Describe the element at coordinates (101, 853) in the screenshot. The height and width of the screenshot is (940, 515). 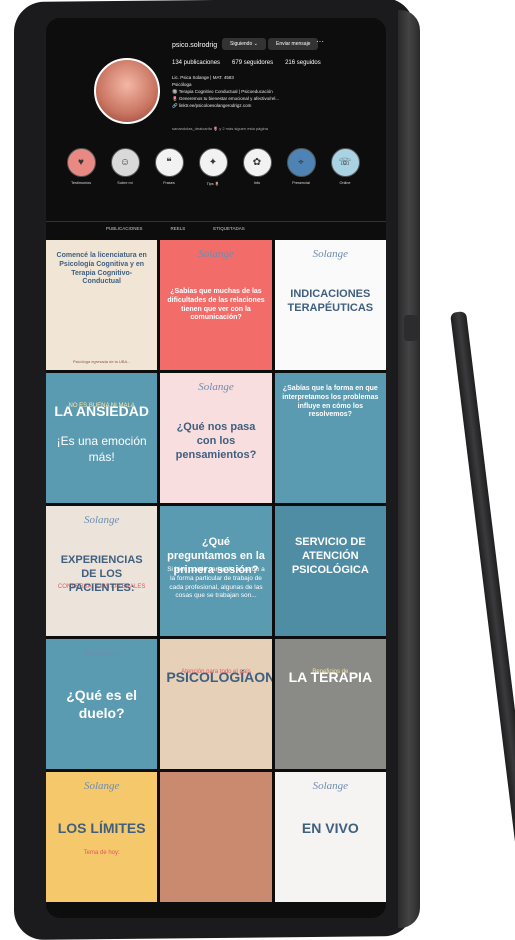
I see `post-subtitle: Tema de hoy:` at that location.